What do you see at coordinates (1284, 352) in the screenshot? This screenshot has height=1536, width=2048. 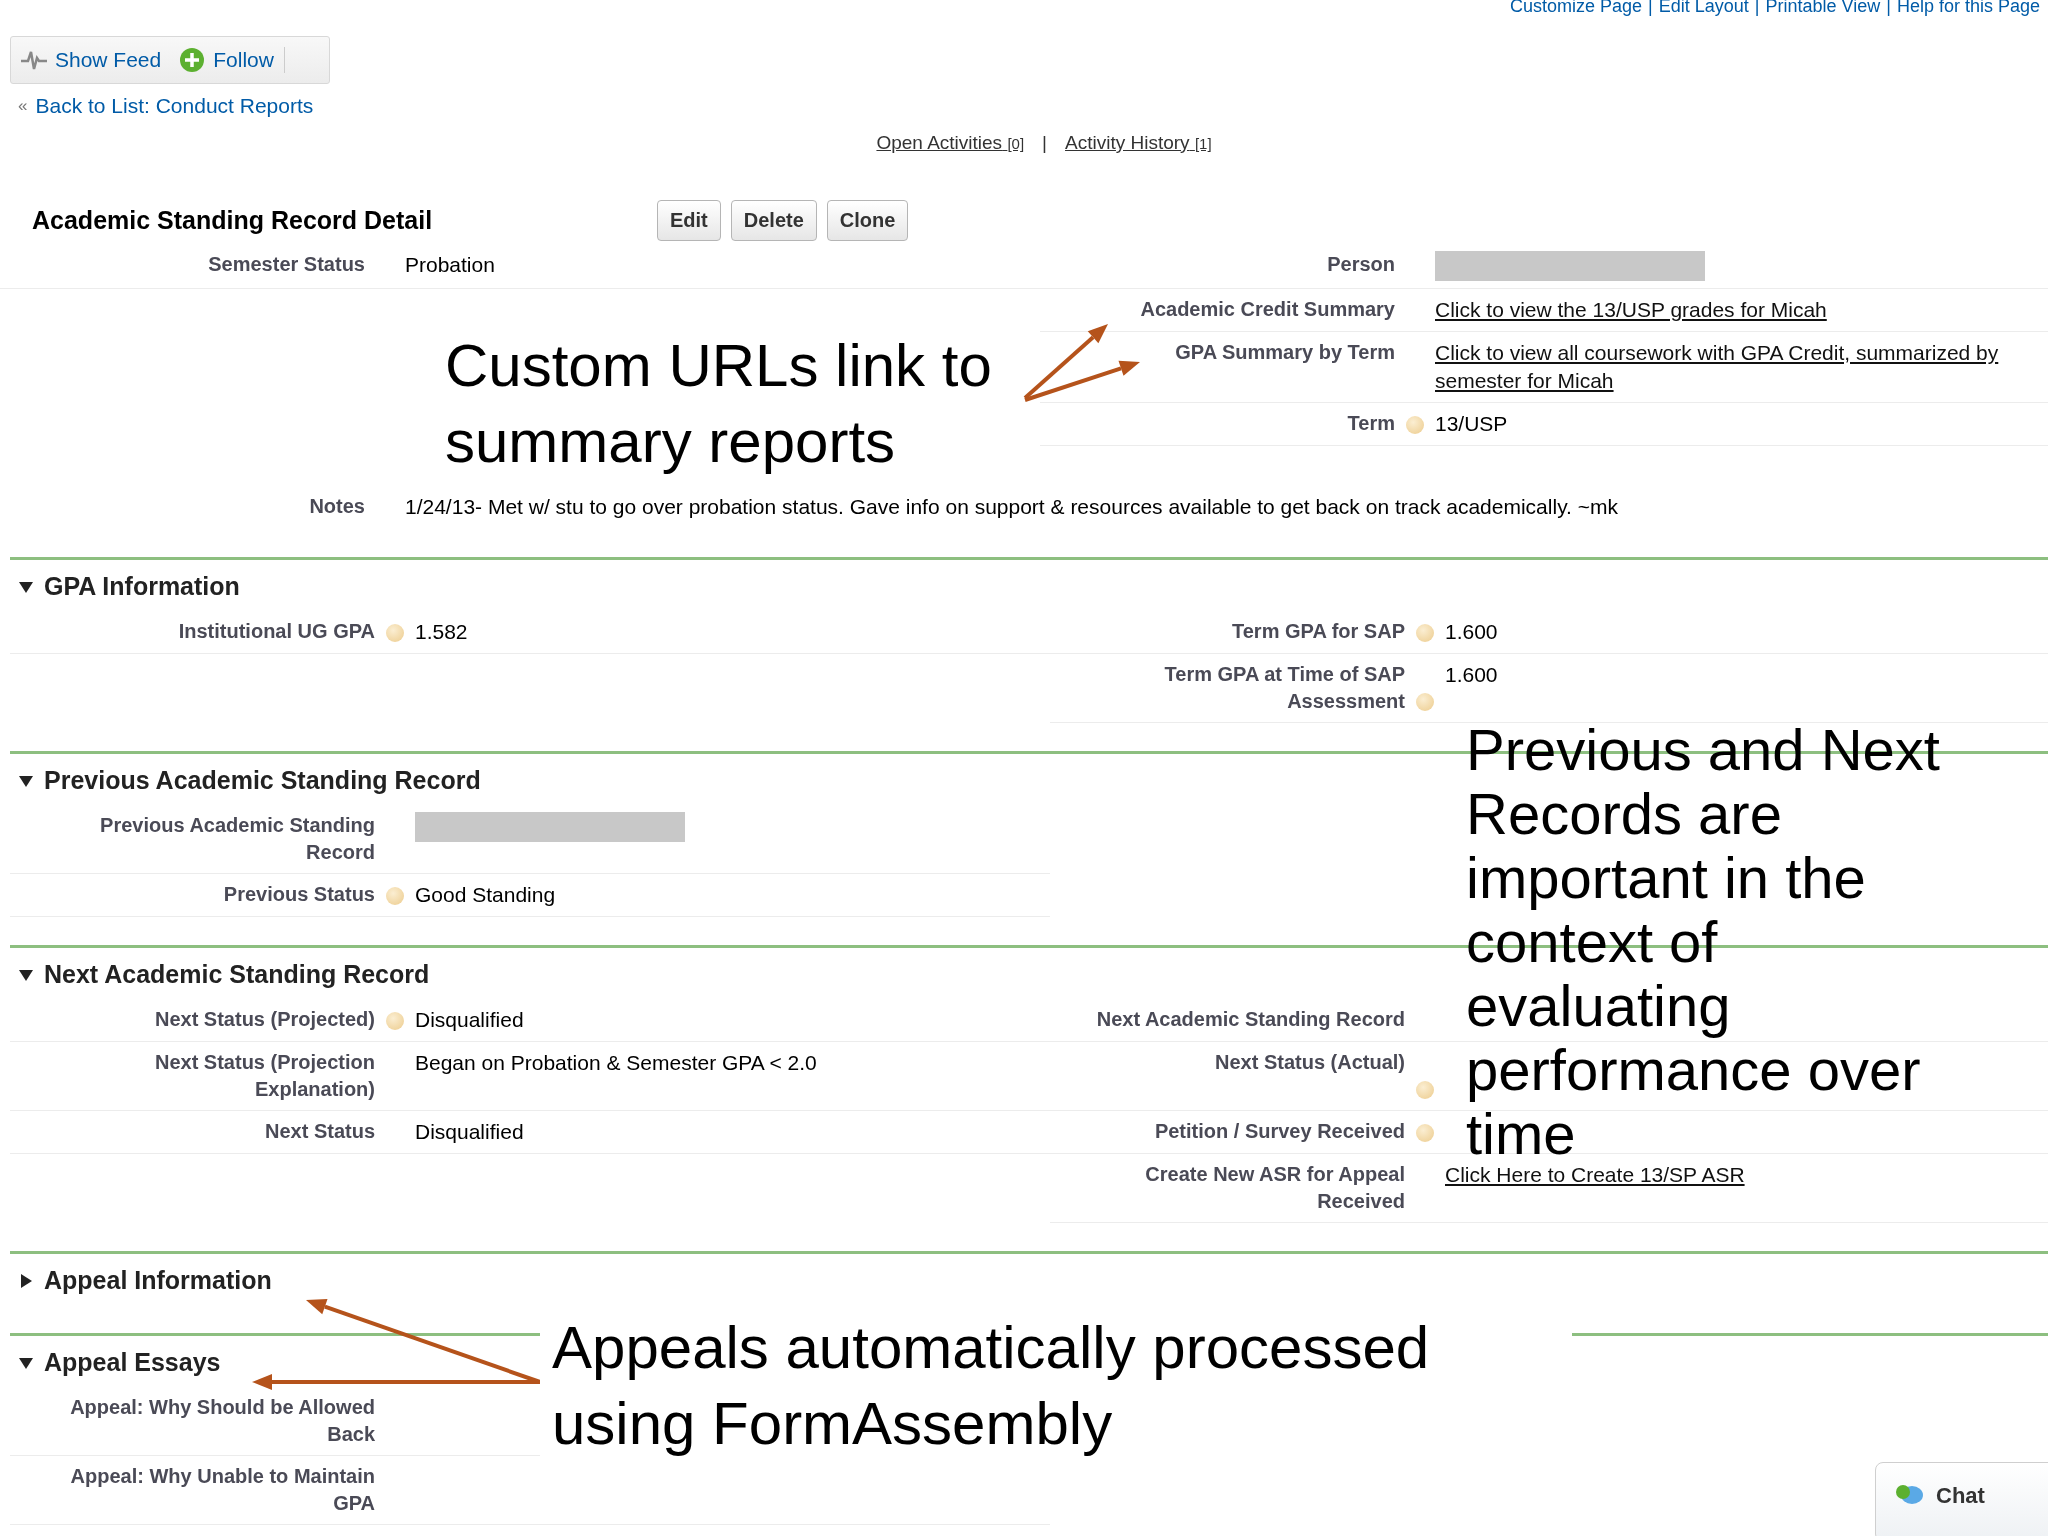 I see `field-label: GPA Summary by Term` at bounding box center [1284, 352].